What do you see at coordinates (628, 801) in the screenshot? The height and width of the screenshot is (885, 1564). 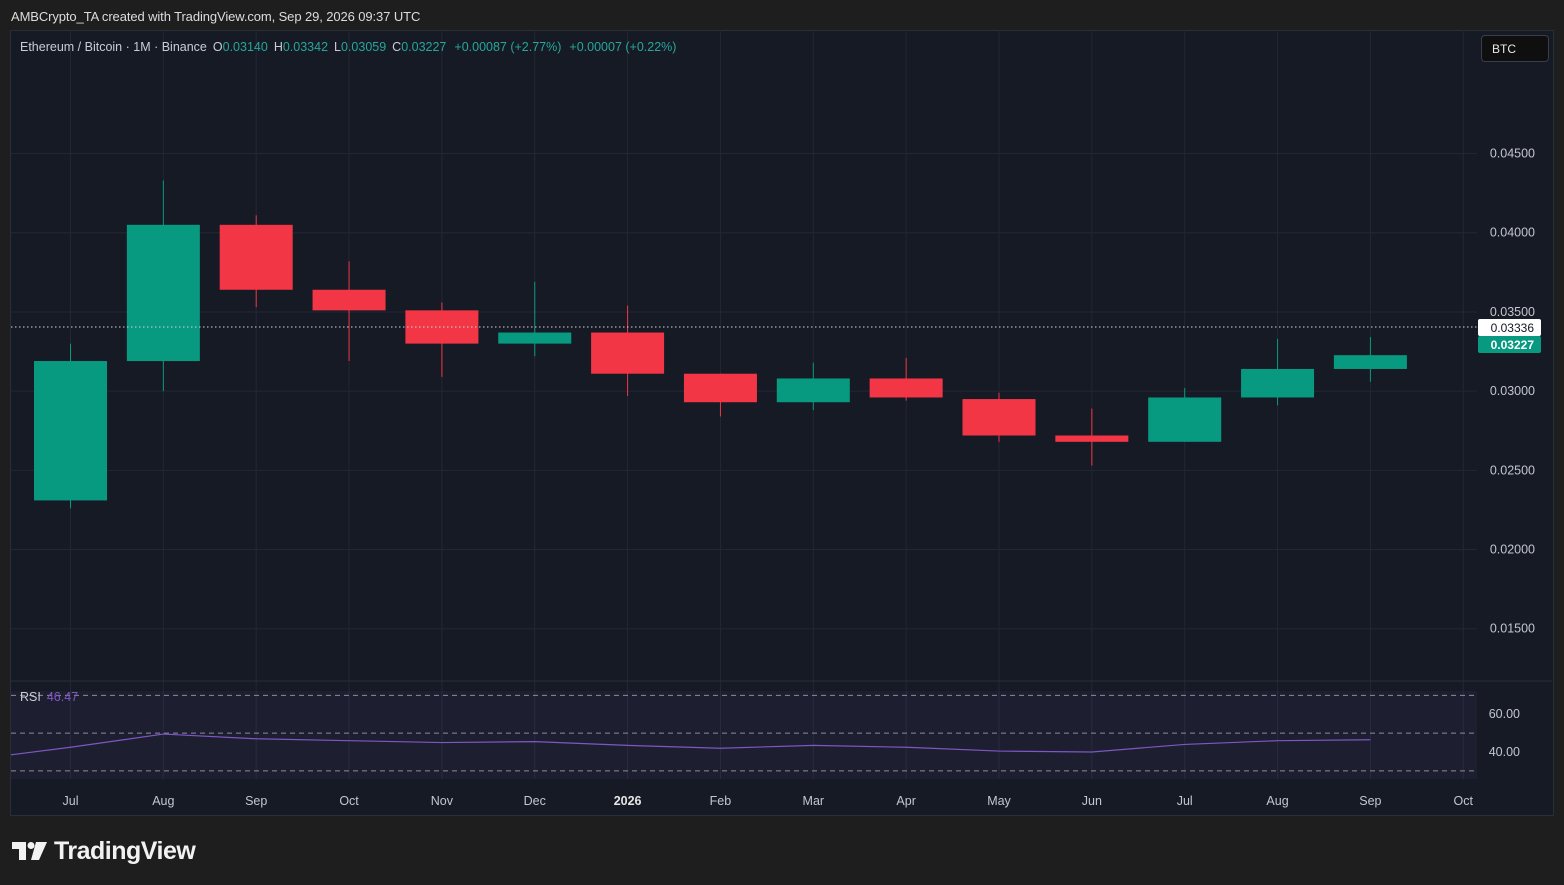 I see `time-tick-label: 2026` at bounding box center [628, 801].